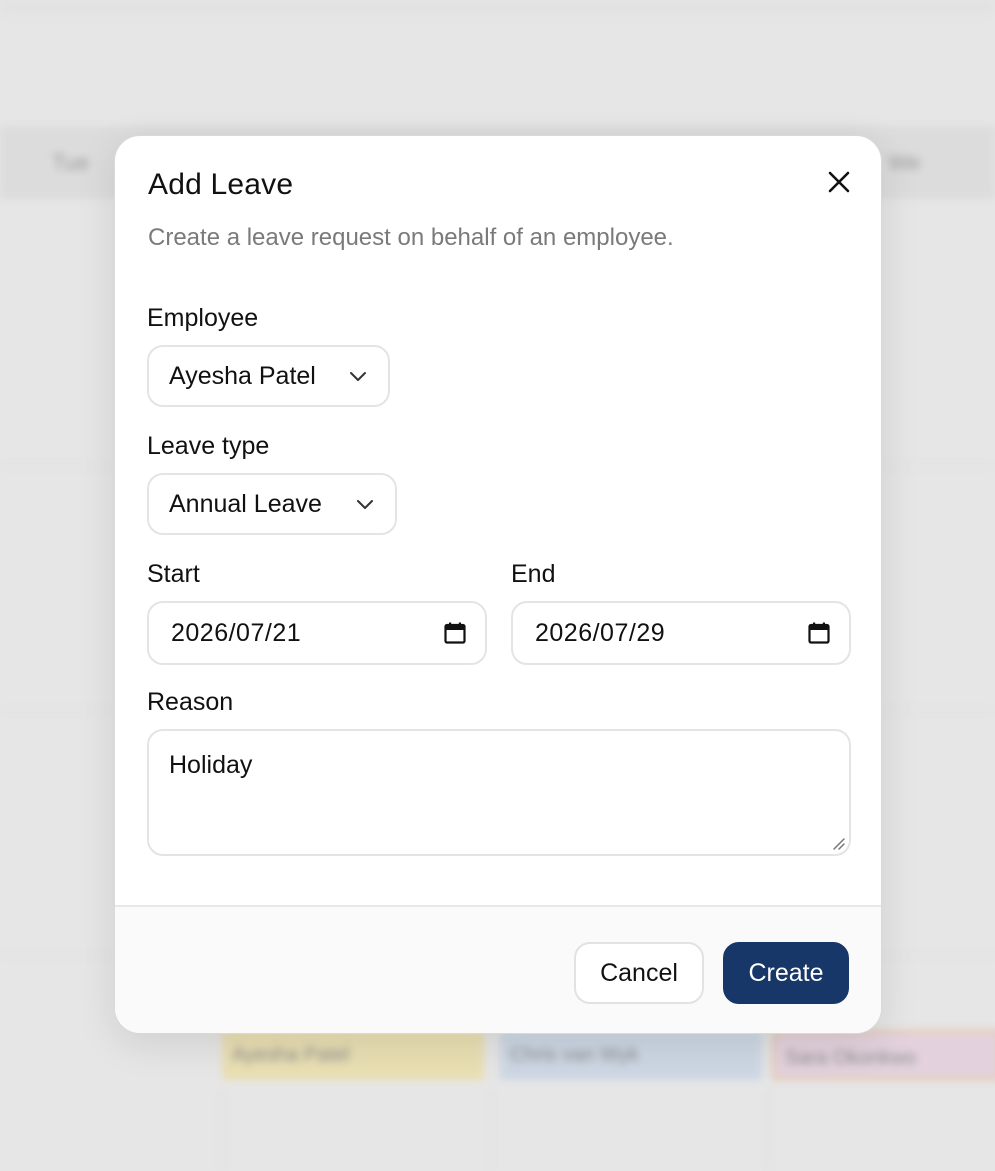 The image size is (995, 1171). What do you see at coordinates (883, 1055) in the screenshot?
I see `background-leave-chip: Sara Okonkwo` at bounding box center [883, 1055].